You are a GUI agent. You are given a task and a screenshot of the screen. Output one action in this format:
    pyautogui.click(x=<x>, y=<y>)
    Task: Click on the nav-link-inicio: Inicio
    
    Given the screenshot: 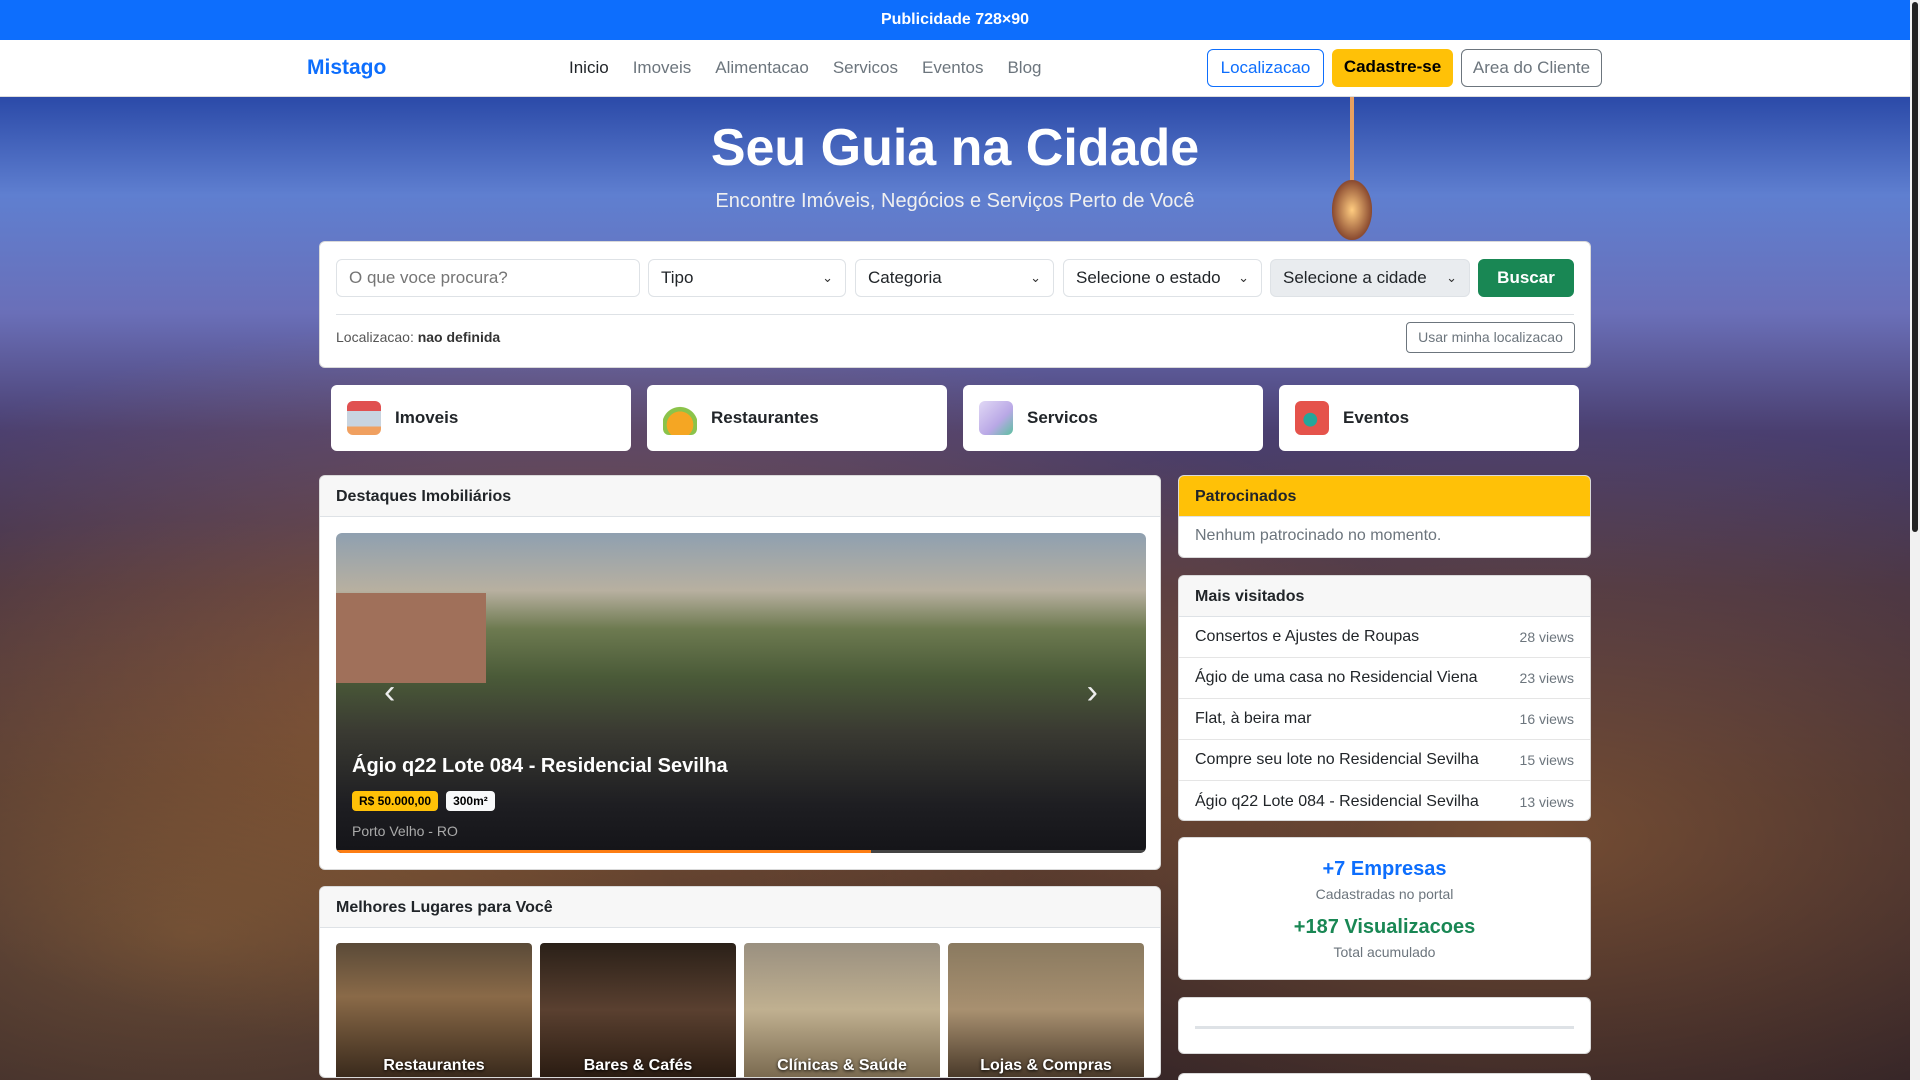 What is the action you would take?
    pyautogui.click(x=589, y=68)
    